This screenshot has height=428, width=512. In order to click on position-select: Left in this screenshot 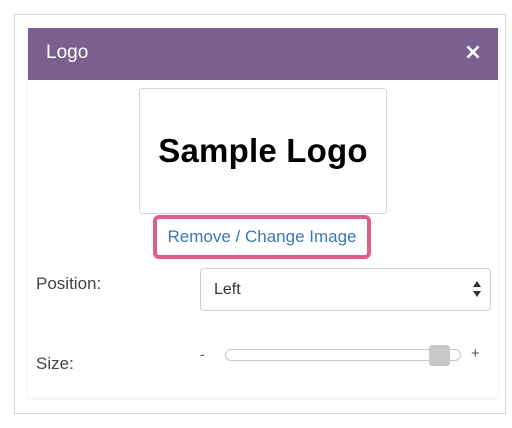, I will do `click(345, 289)`.